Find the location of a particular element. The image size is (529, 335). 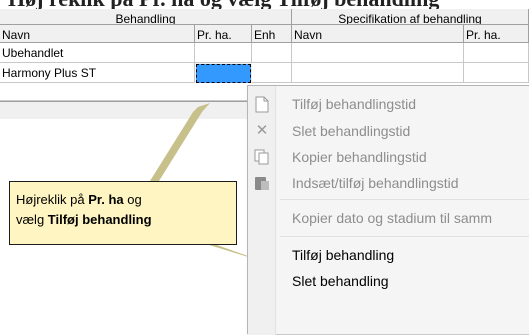

callout-line-2: vælg Tilføj behandling is located at coordinates (84, 219).